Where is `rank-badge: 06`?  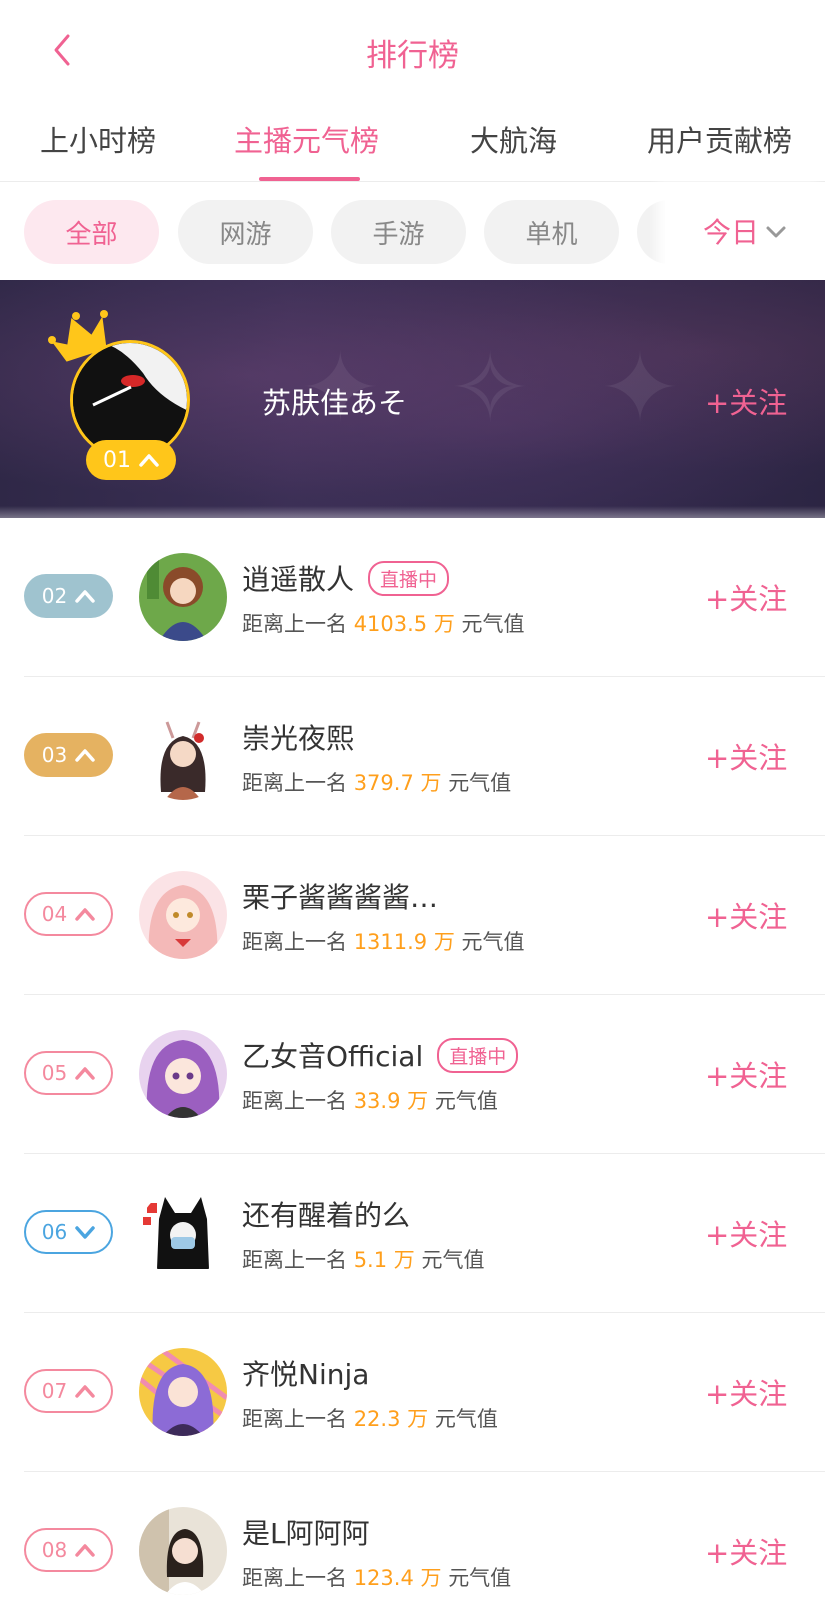 rank-badge: 06 is located at coordinates (68, 1232).